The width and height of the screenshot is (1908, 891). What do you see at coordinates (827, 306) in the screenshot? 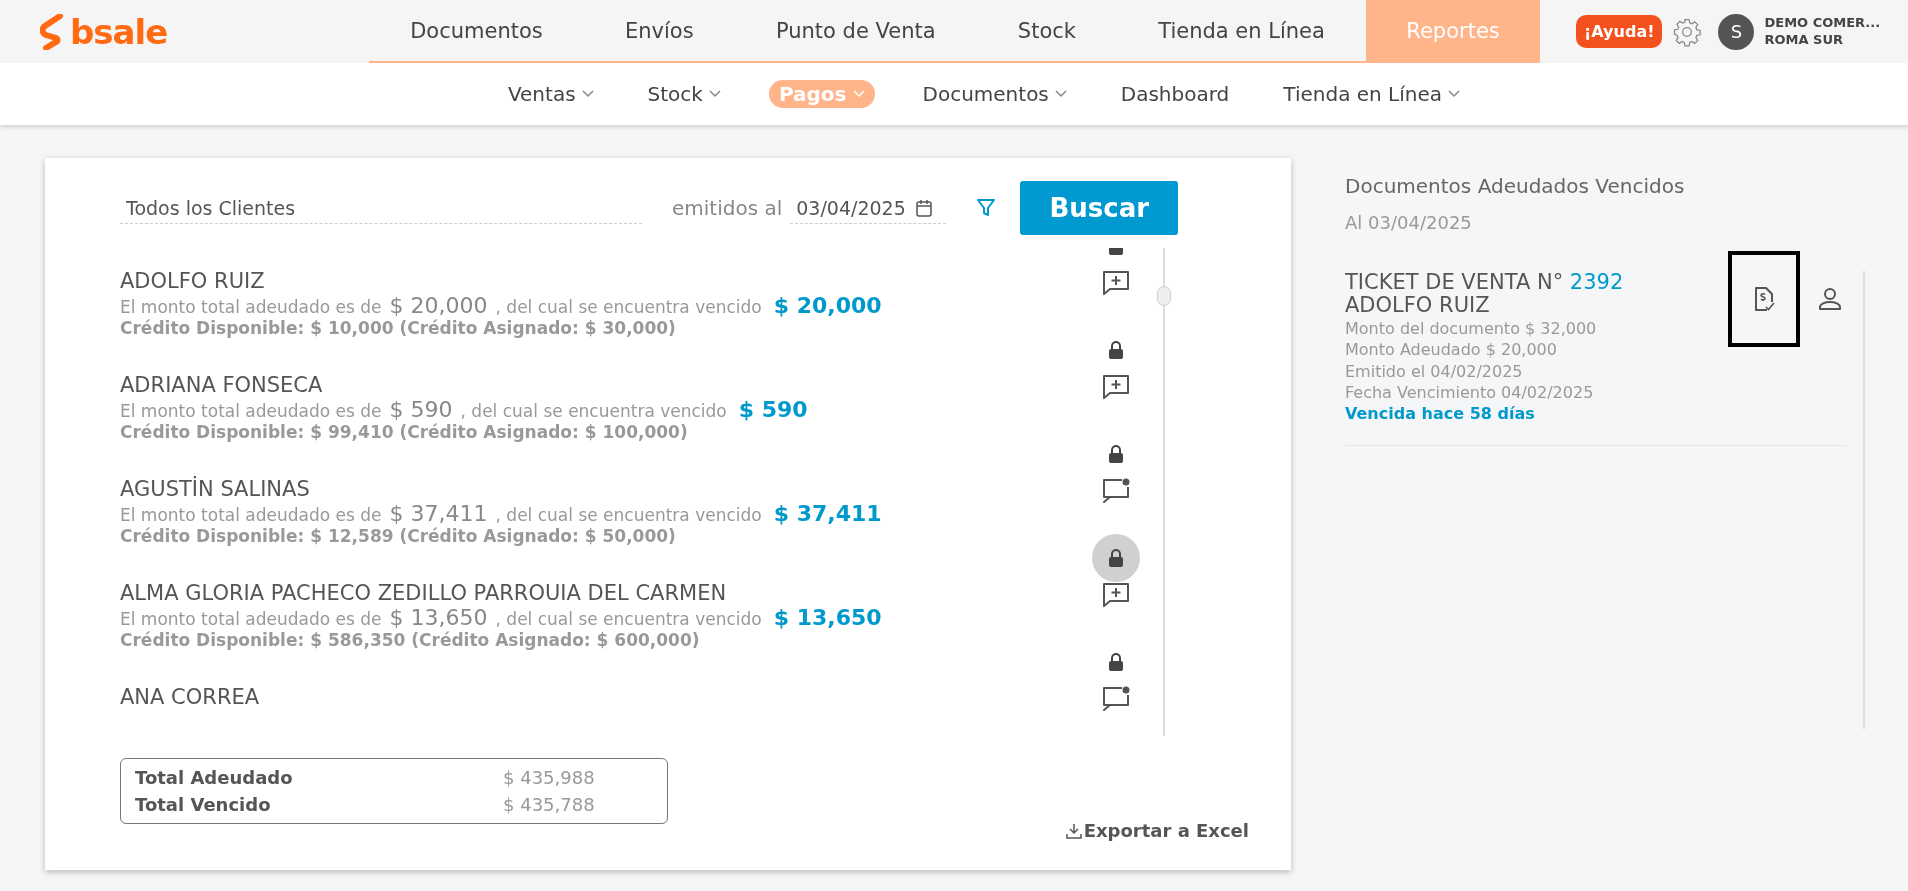
I see `overdue-amount: $ 20,000` at bounding box center [827, 306].